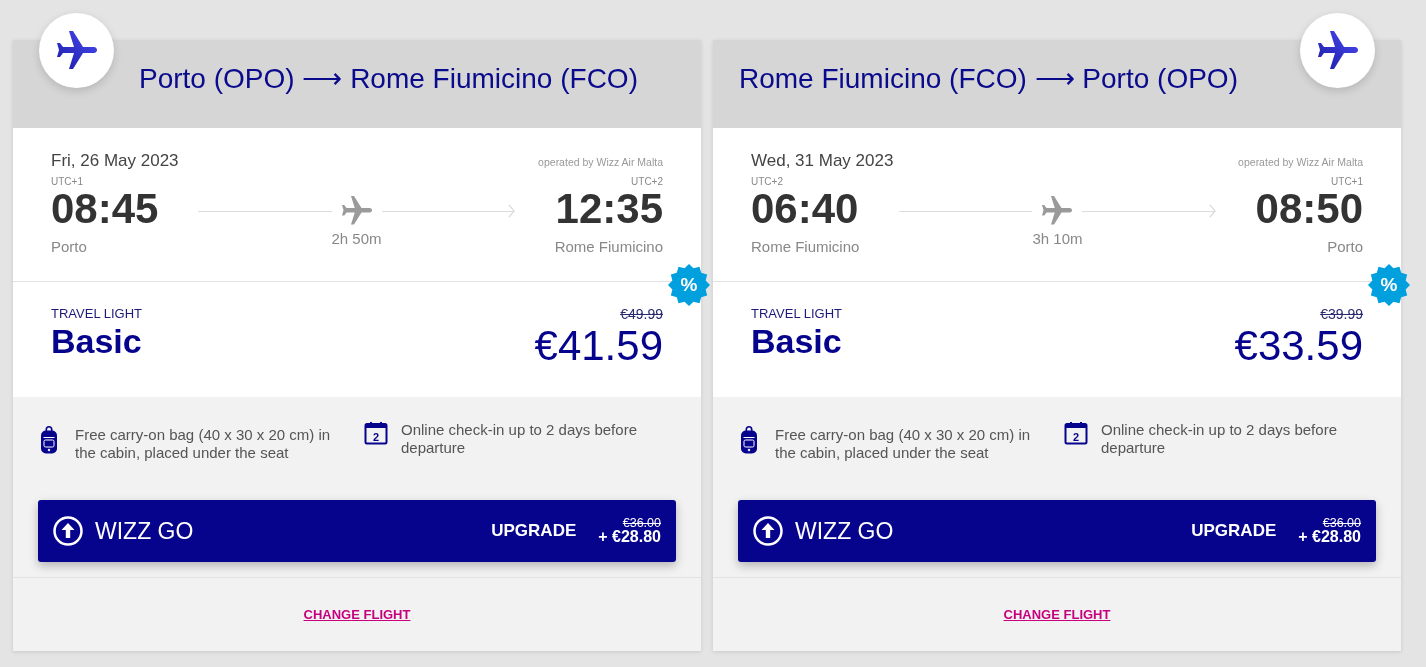 The image size is (1426, 667). I want to click on departure-time: 08:45, so click(105, 209).